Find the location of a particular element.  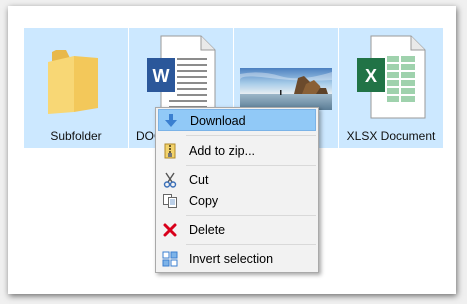

scissors-icon is located at coordinates (170, 180).